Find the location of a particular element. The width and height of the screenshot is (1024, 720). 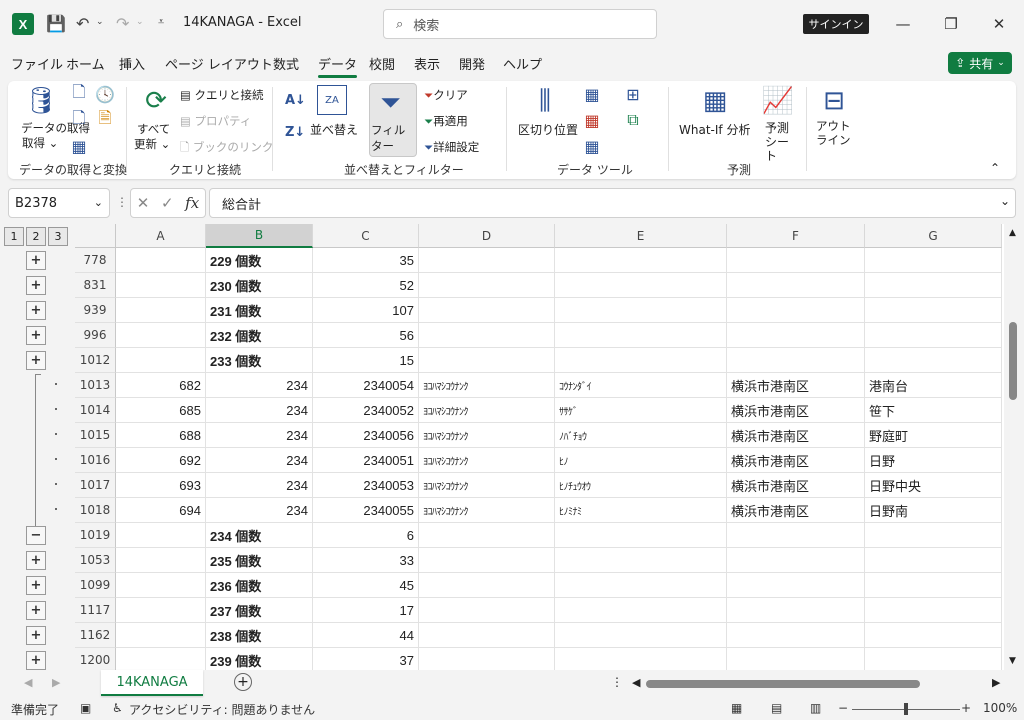

cell-c: 44 is located at coordinates (366, 635).